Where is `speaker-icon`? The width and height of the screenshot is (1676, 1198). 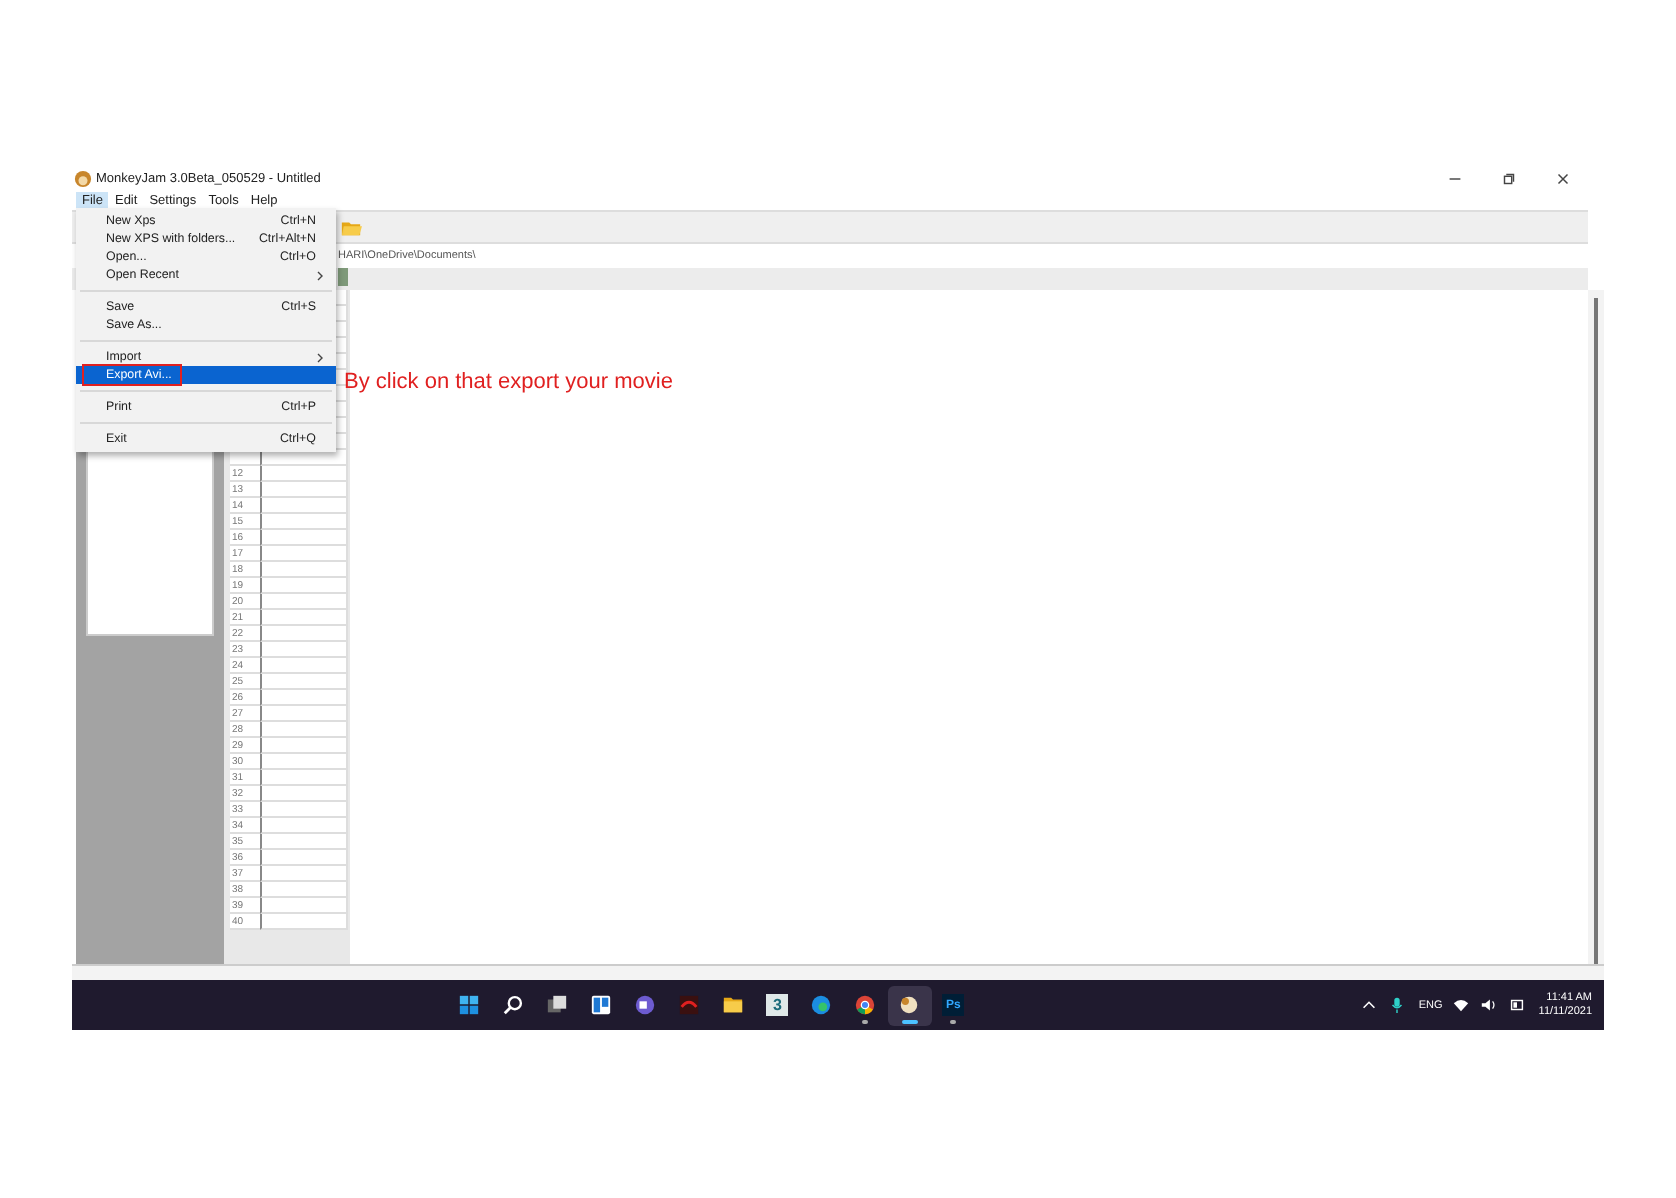 speaker-icon is located at coordinates (1489, 1005).